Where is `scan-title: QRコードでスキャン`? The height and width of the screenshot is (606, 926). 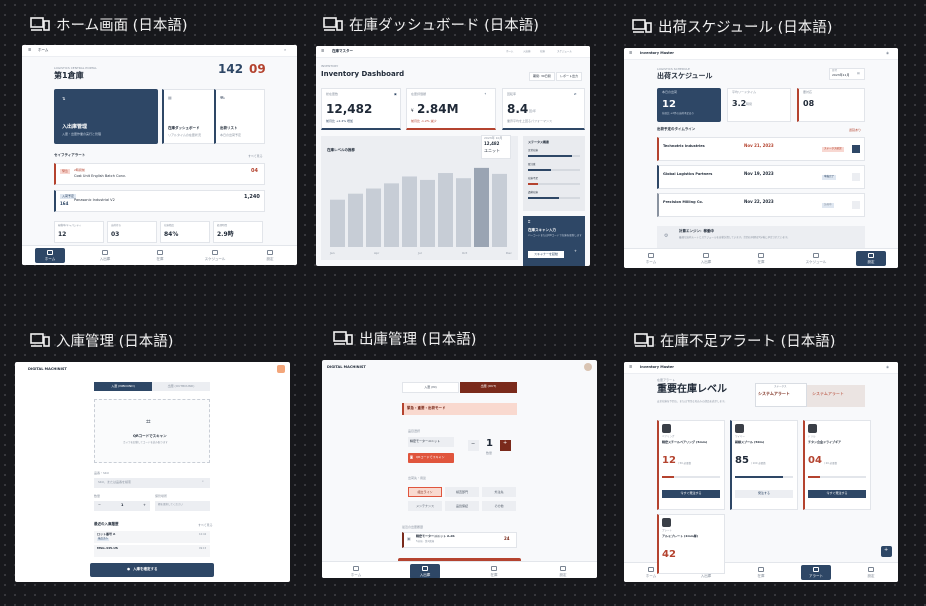 scan-title: QRコードでスキャン is located at coordinates (150, 436).